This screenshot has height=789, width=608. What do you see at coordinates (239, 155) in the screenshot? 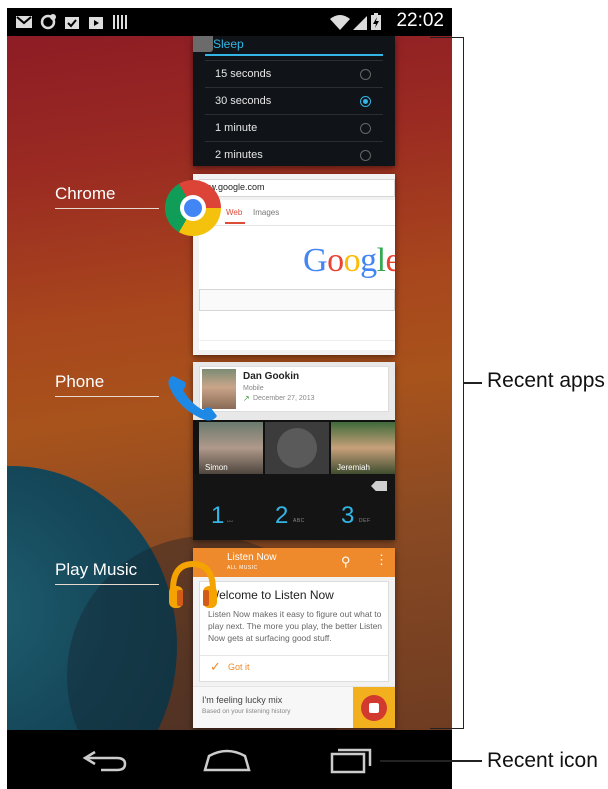
I see `sleep-option-label: 2 minutes` at bounding box center [239, 155].